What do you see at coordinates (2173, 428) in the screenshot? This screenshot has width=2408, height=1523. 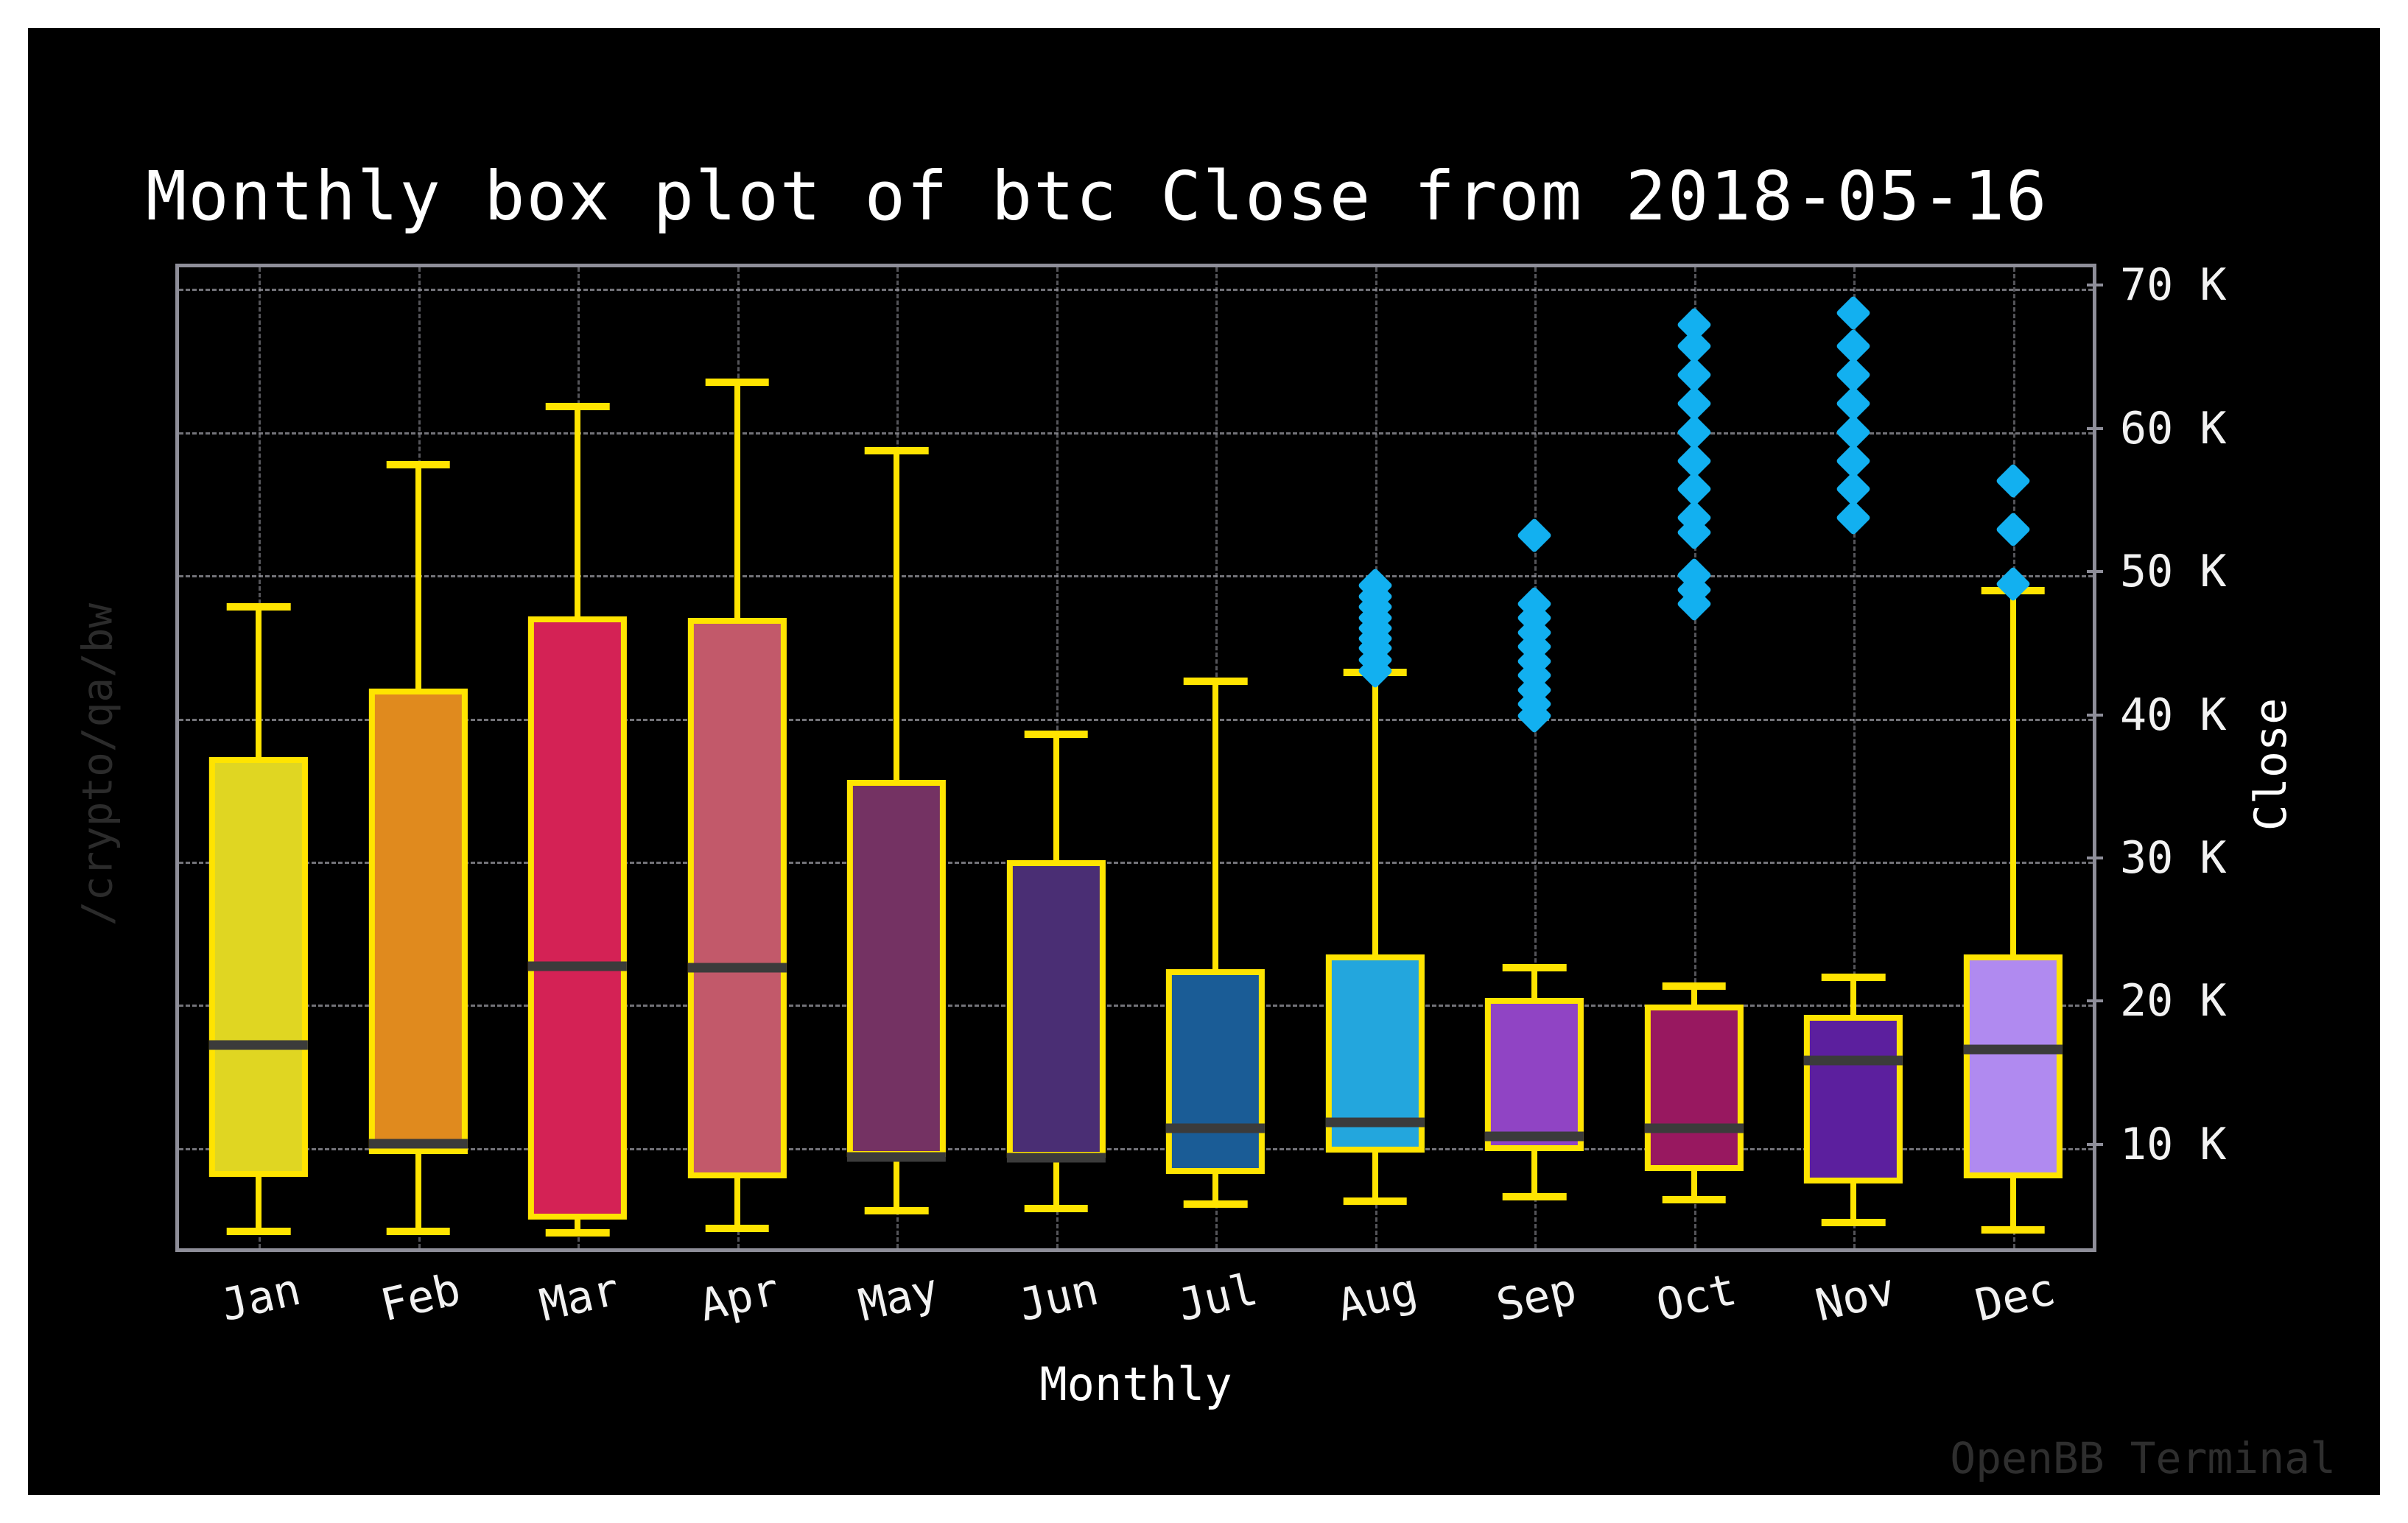 I see `y-tick-label: 60 K` at bounding box center [2173, 428].